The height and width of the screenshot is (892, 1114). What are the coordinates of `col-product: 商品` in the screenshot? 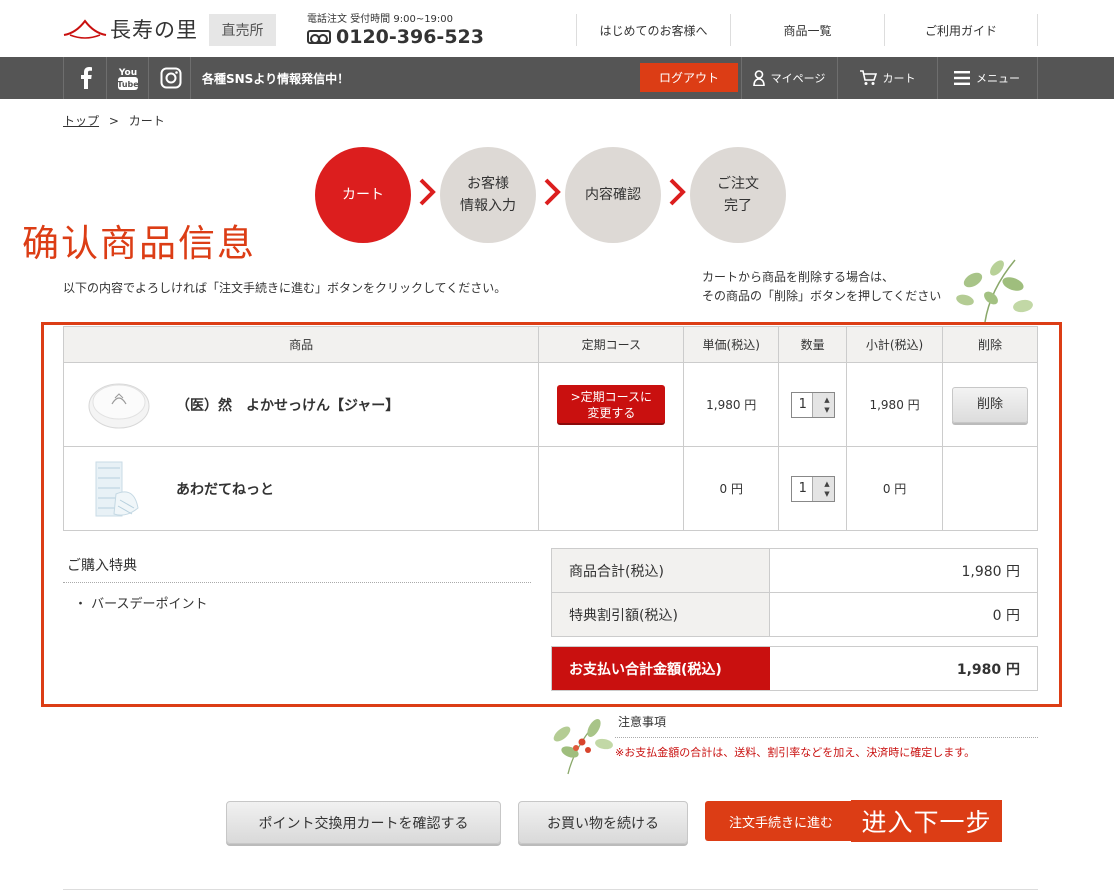 It's located at (301, 344).